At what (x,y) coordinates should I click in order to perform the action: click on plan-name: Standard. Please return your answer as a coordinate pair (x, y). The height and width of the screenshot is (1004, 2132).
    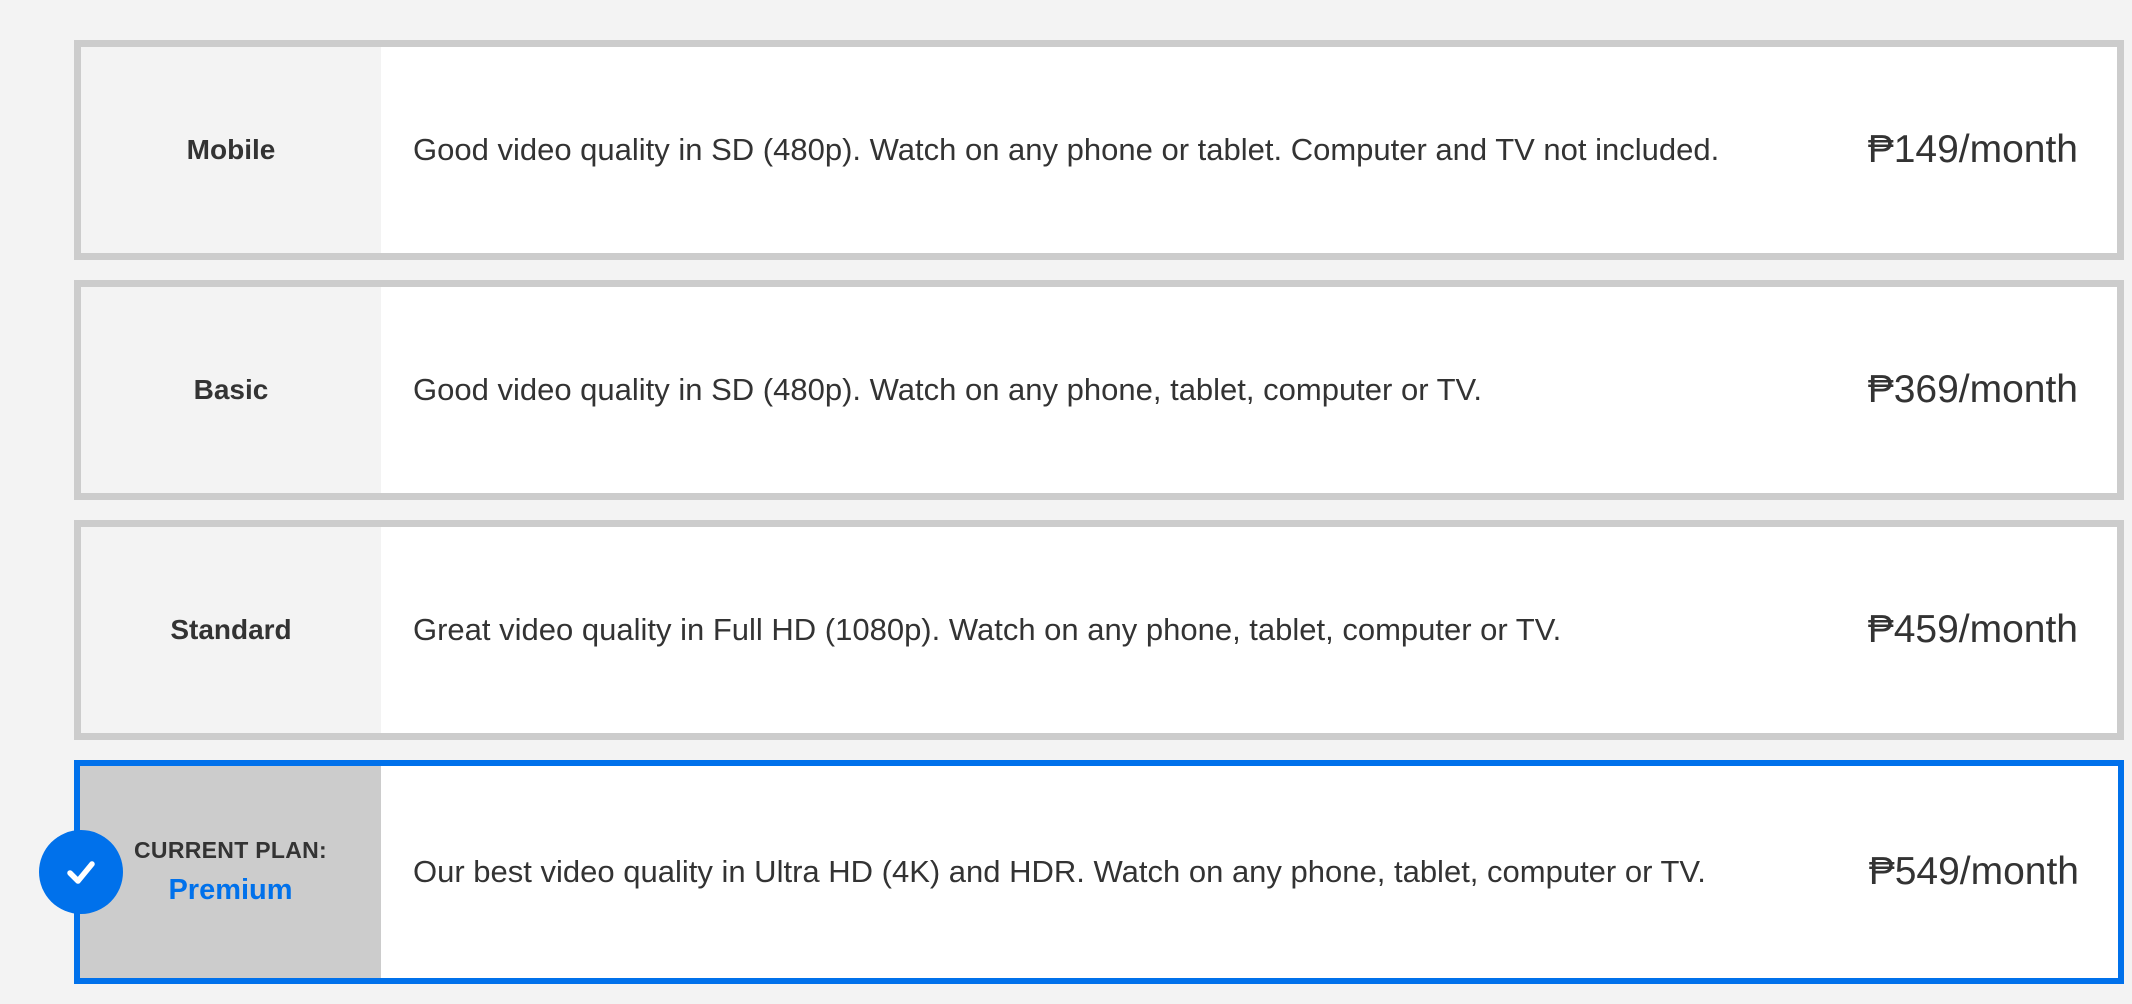
    Looking at the image, I should click on (231, 629).